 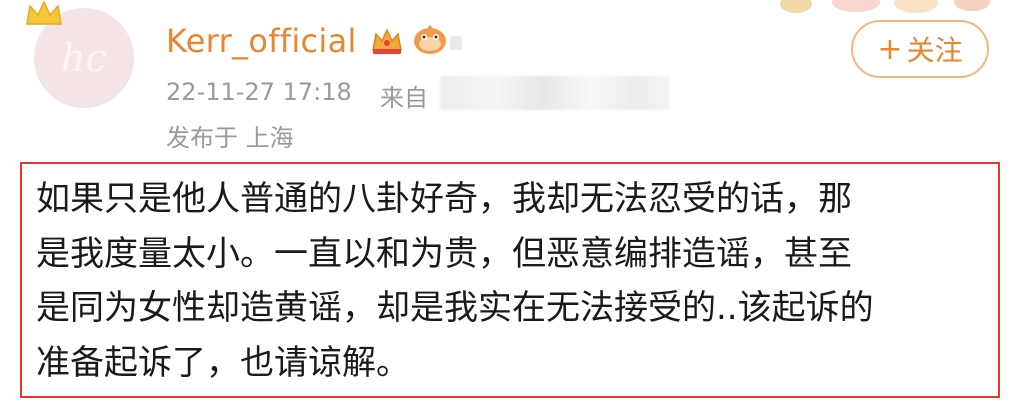 I want to click on avatar-initials: hc, so click(x=84, y=58).